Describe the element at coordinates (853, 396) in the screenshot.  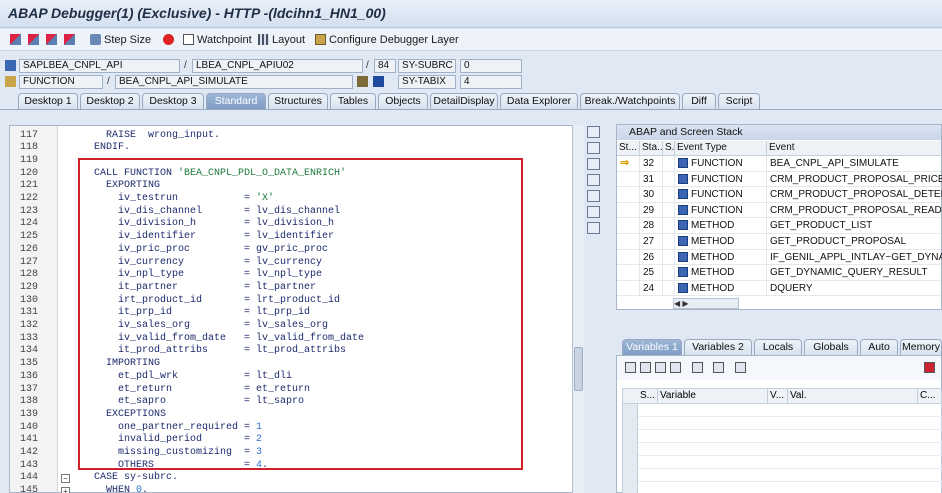
I see `column-header: Val.` at that location.